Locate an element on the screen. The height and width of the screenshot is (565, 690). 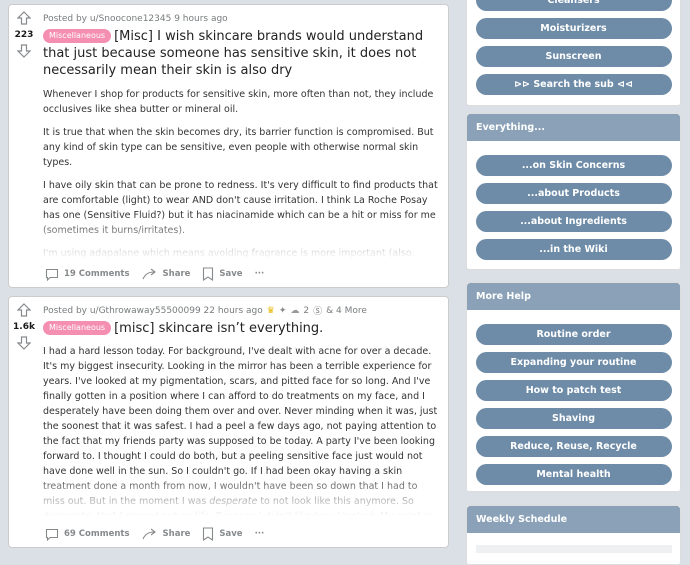
post-meta: Posted by u/Snoocone12345 9 hours ago is located at coordinates (135, 18).